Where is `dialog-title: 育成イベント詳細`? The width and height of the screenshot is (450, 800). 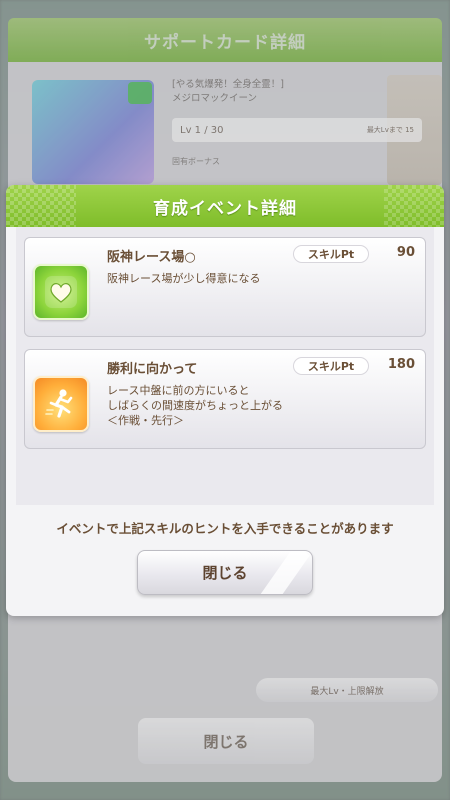
dialog-title: 育成イベント詳細 is located at coordinates (225, 208).